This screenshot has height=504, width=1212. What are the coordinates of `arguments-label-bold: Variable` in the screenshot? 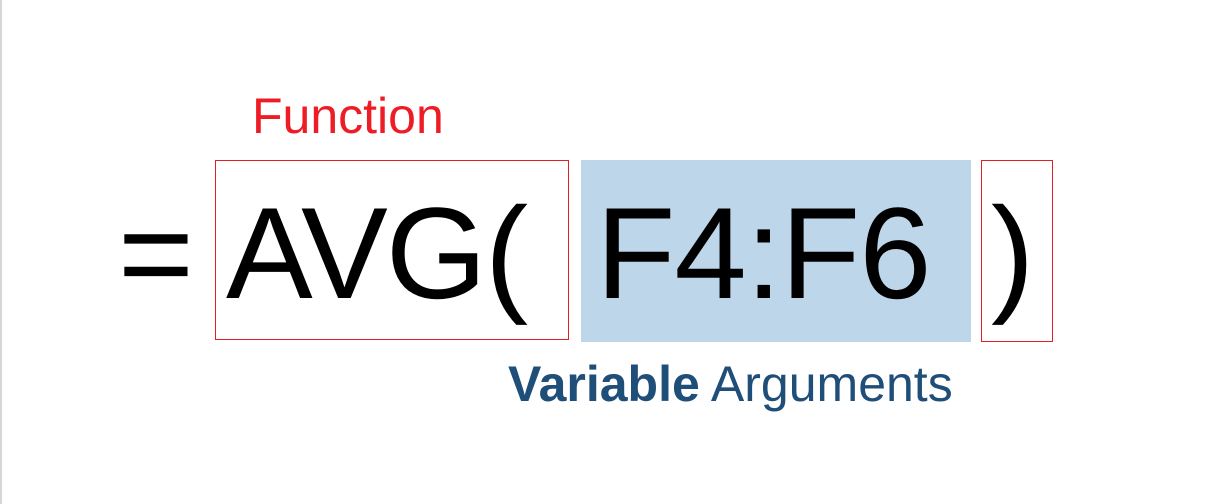 It's located at (604, 384).